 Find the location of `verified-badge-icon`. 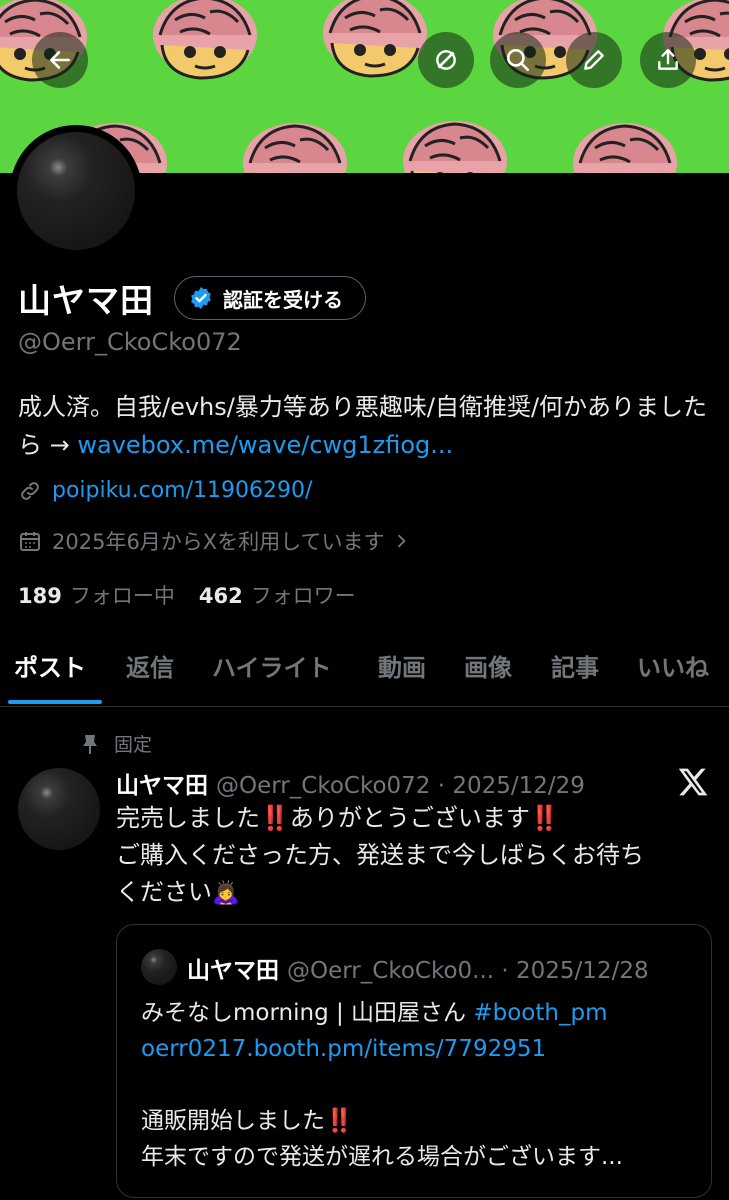

verified-badge-icon is located at coordinates (201, 298).